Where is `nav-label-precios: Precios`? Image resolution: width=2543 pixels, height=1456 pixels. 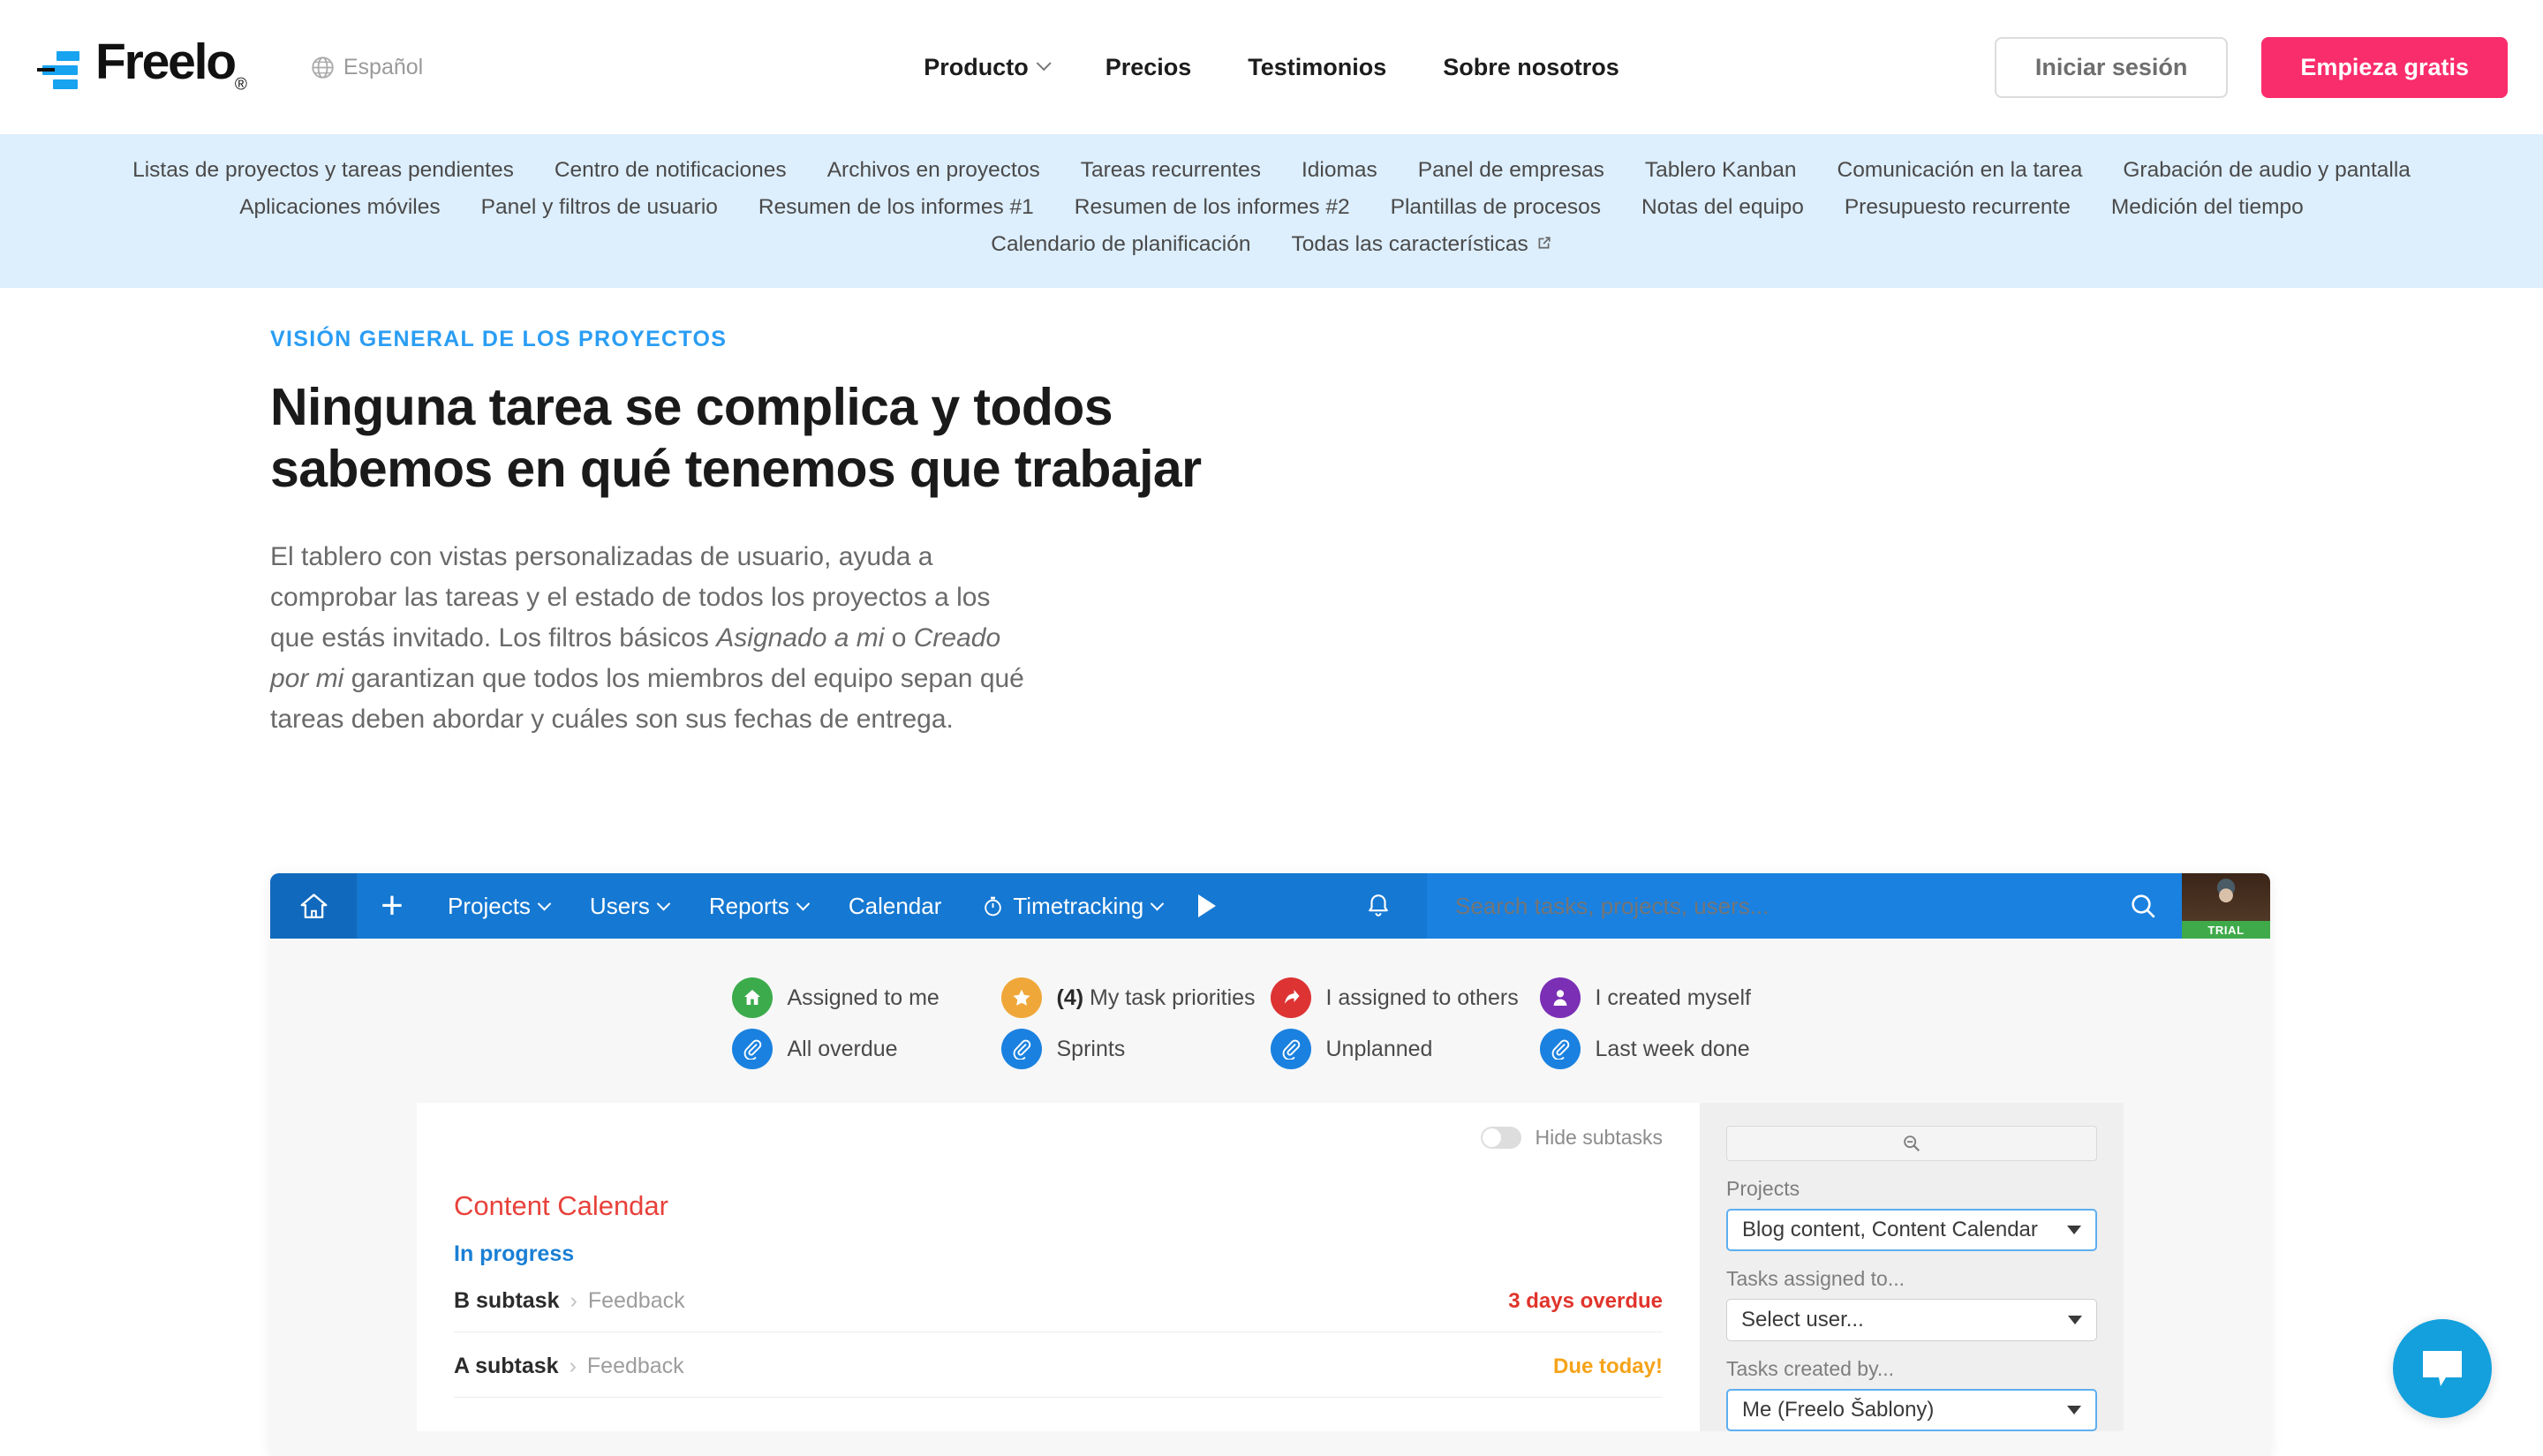 nav-label-precios: Precios is located at coordinates (1148, 67).